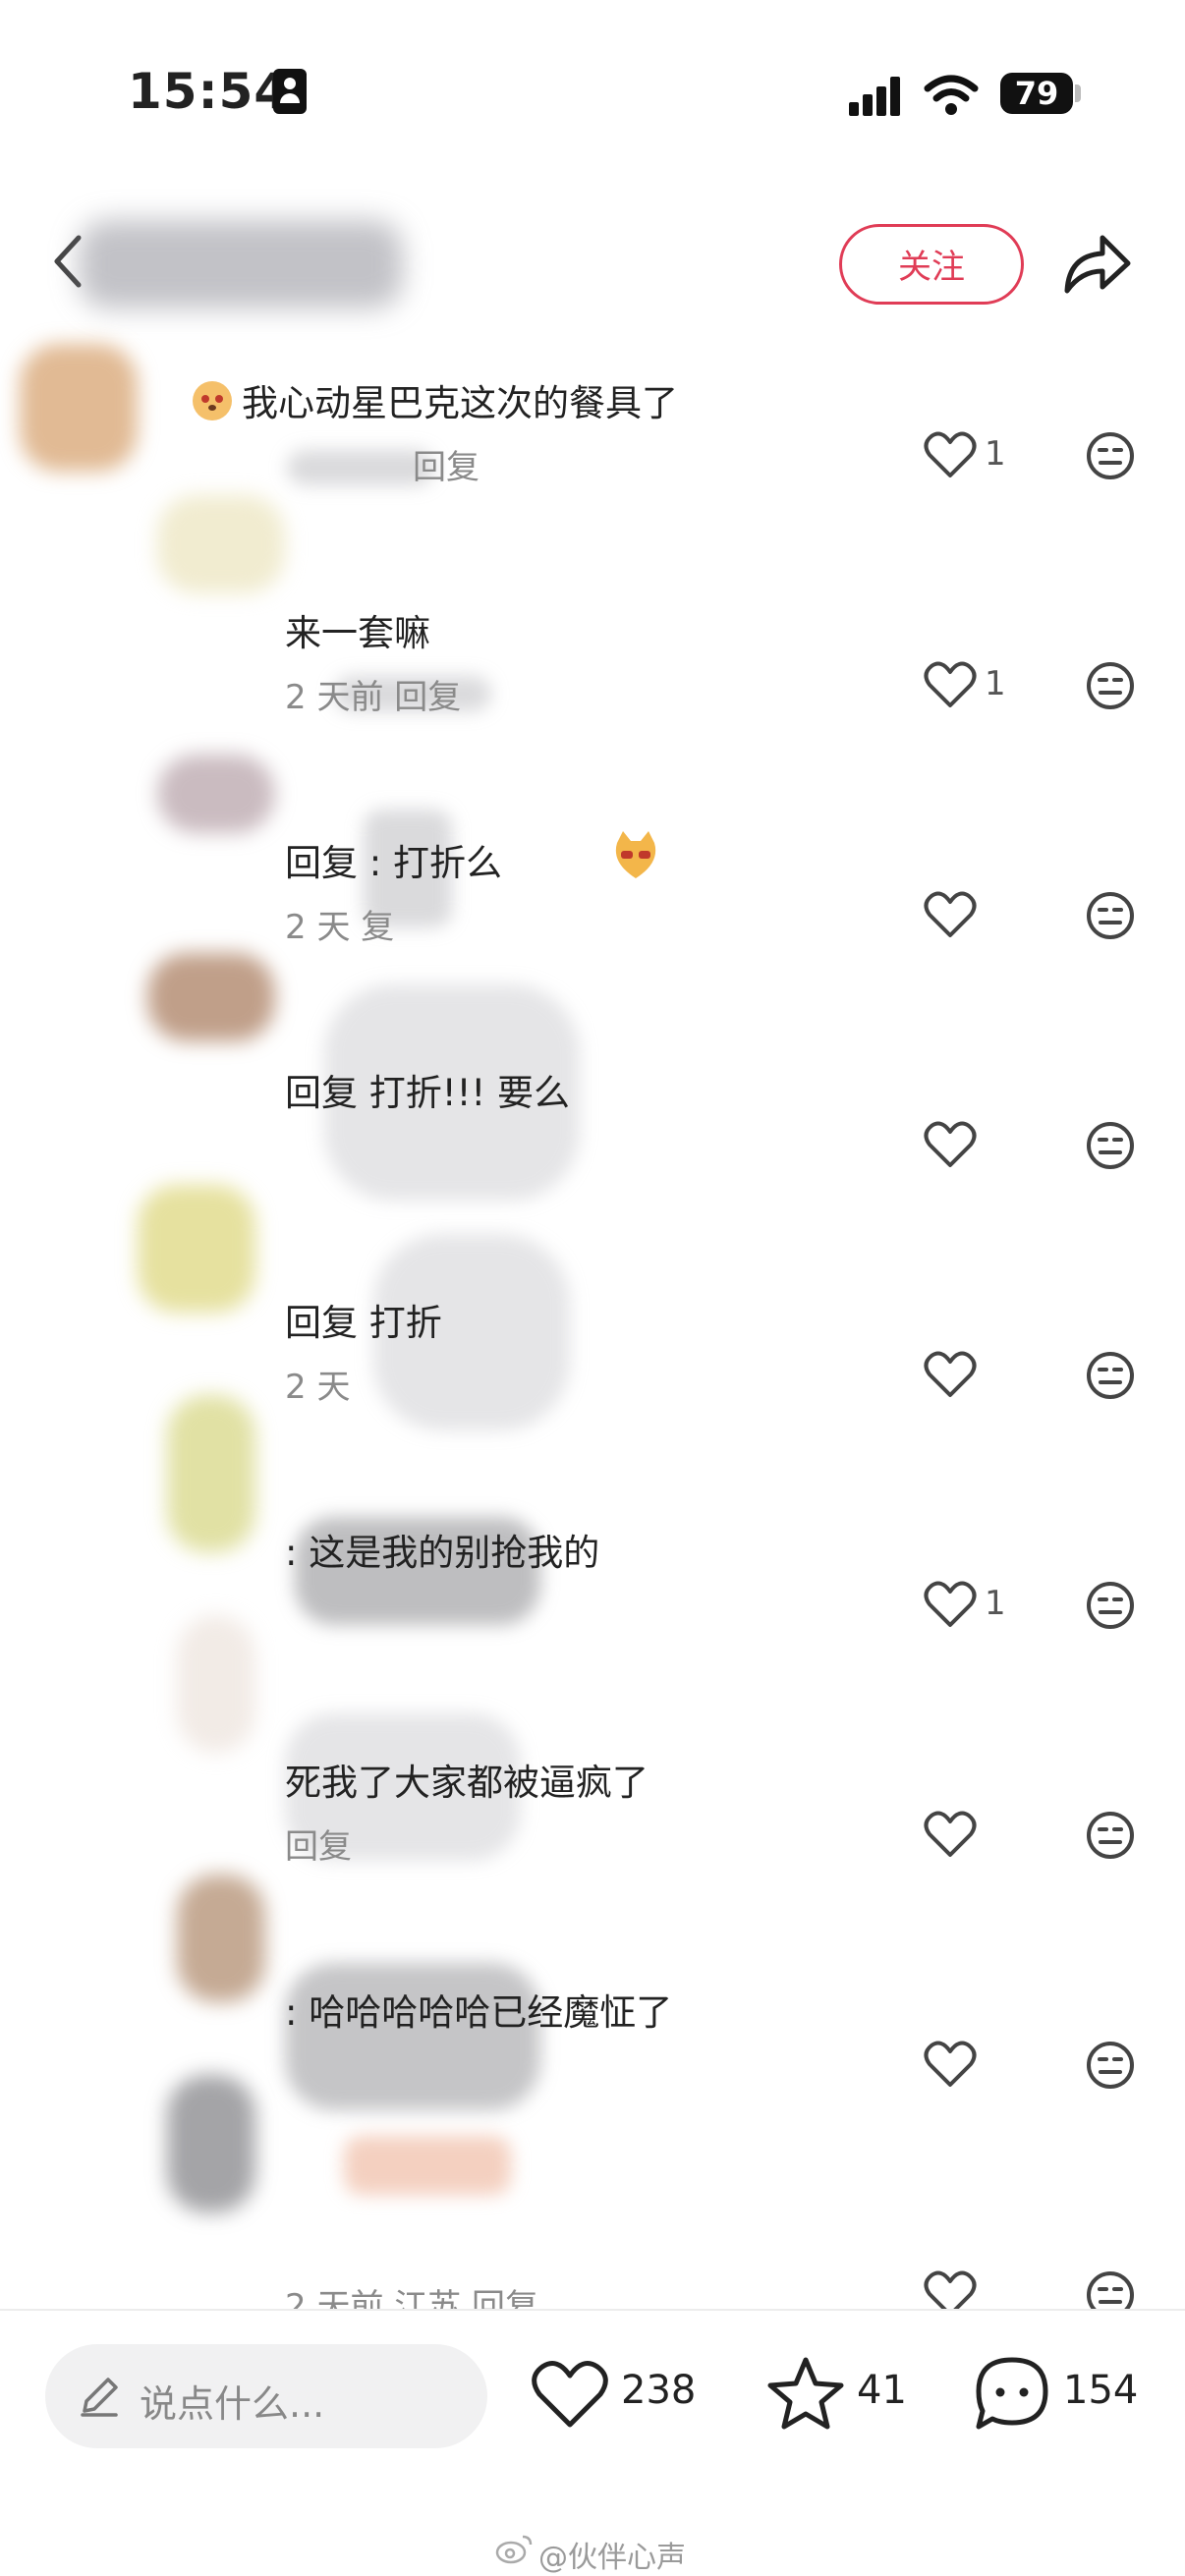 This screenshot has width=1185, height=2576. Describe the element at coordinates (479, 2012) in the screenshot. I see `comment-text: : 哈哈哈哈哈已经魔怔了` at that location.